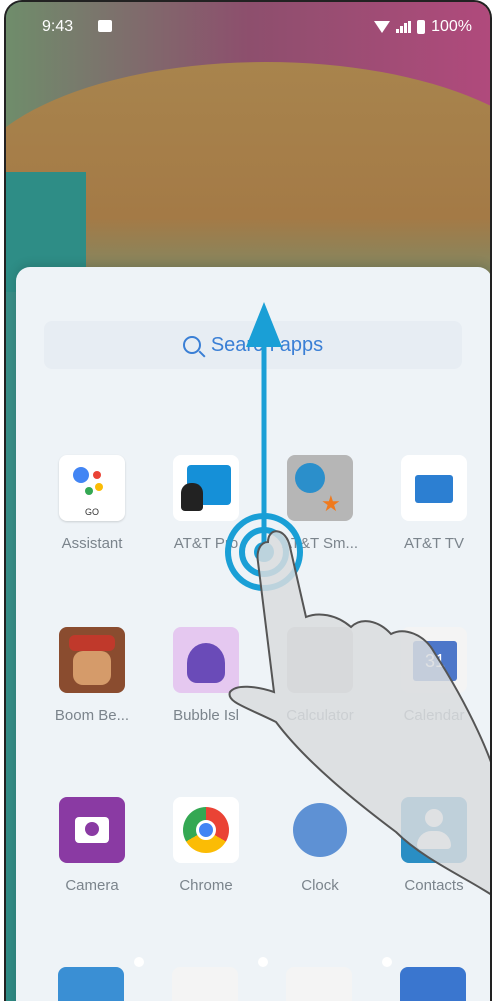 This screenshot has height=1001, width=496. Describe the element at coordinates (206, 543) in the screenshot. I see `app-label: AT&T Pro` at that location.